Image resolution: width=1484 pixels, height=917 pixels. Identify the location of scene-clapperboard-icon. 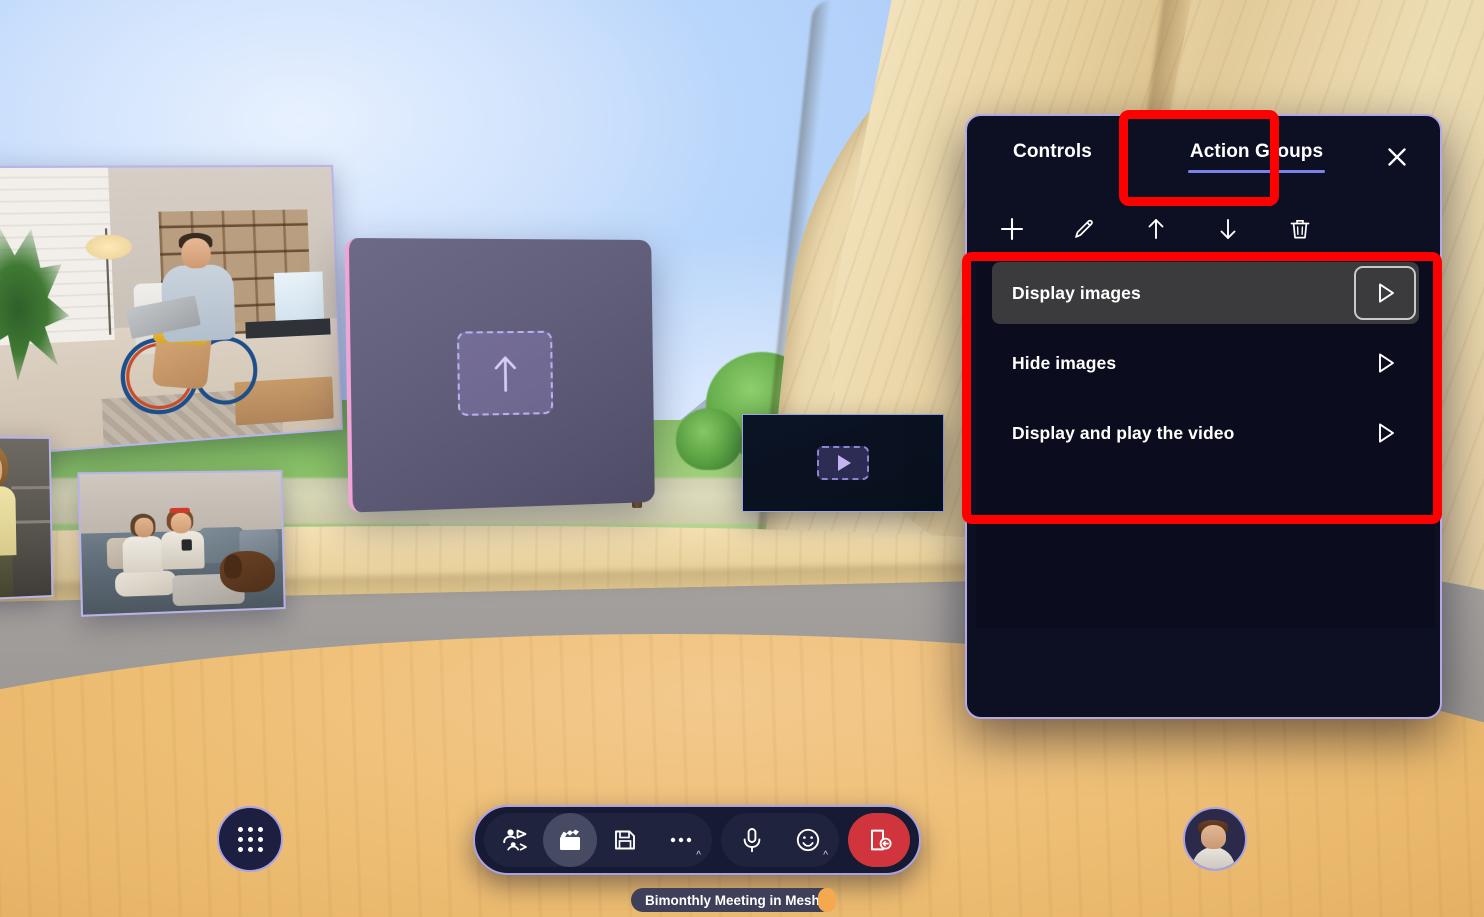
(570, 840).